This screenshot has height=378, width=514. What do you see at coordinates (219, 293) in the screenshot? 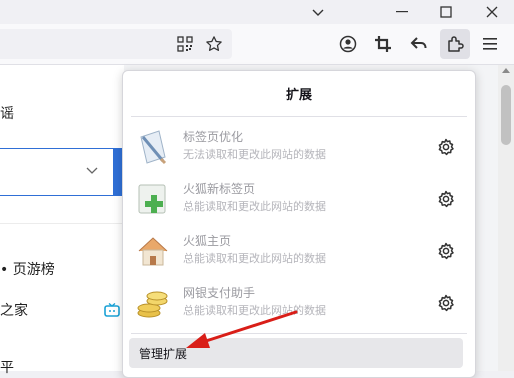
I see `extension-name: 网银支付助手` at bounding box center [219, 293].